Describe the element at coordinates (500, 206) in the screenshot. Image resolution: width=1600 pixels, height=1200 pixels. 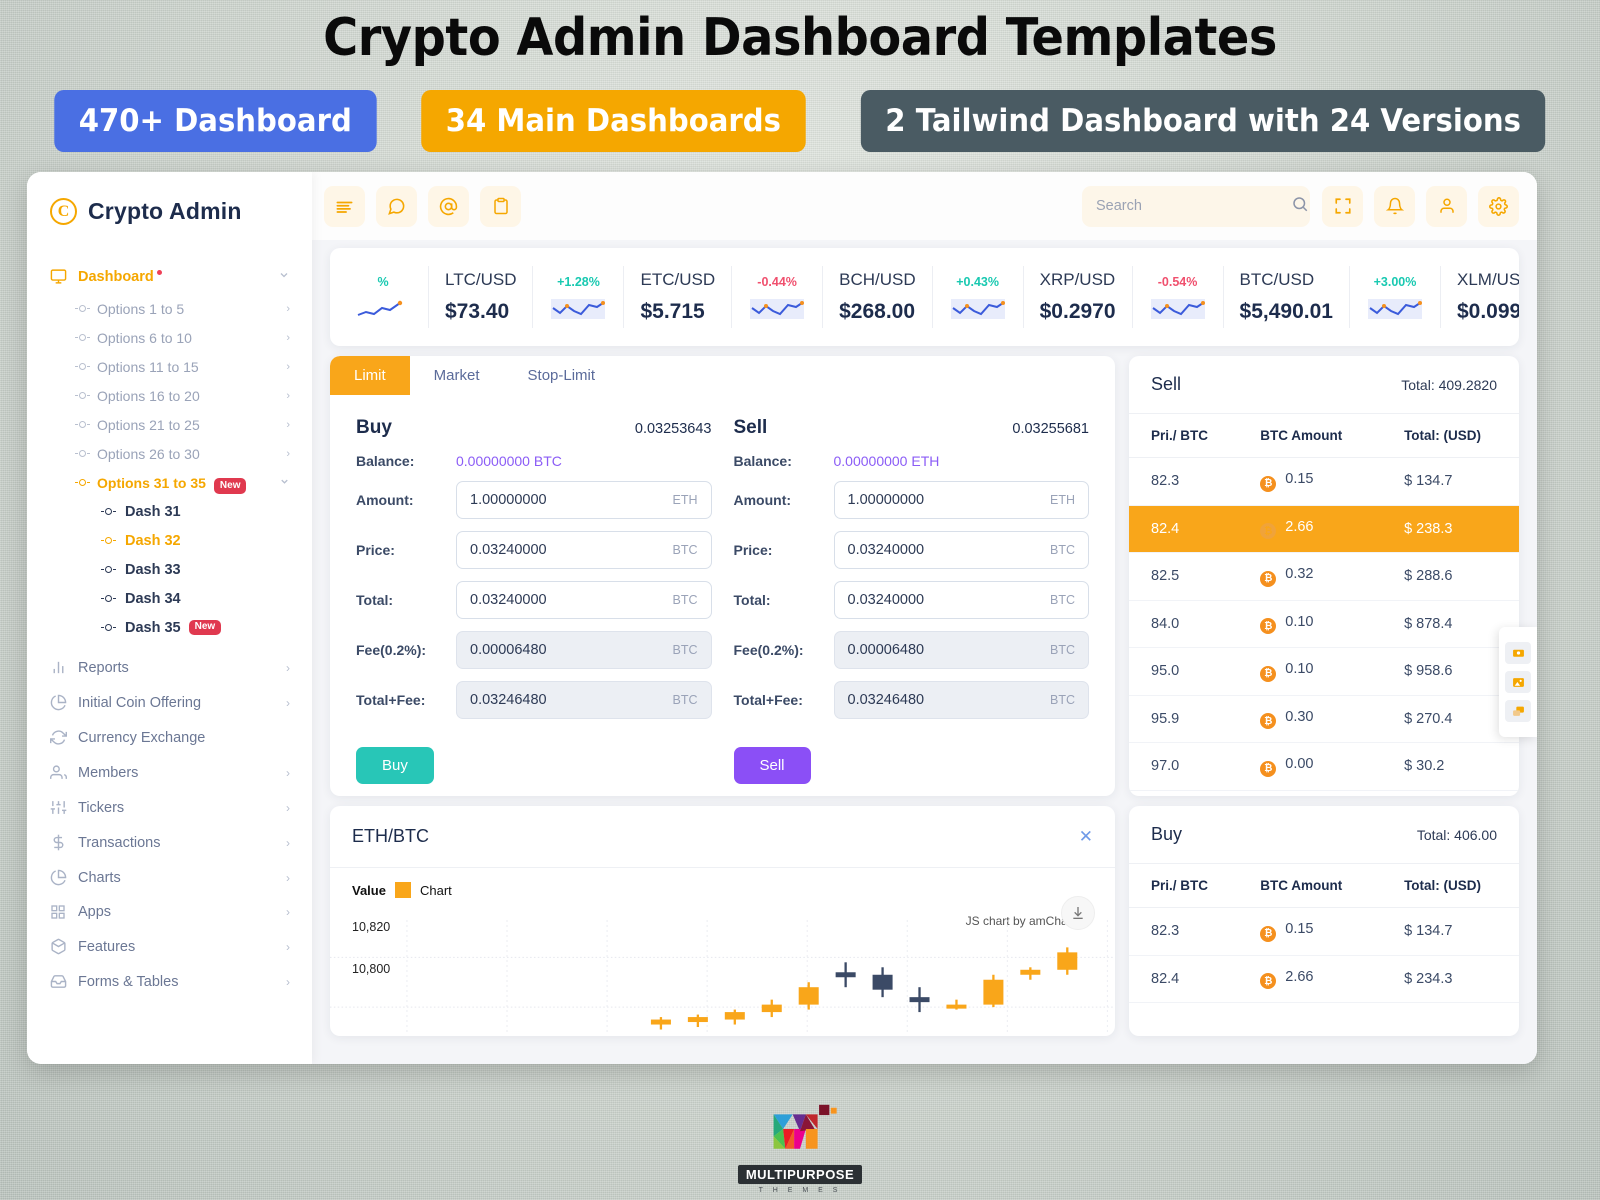
I see `clipboard-icon` at that location.